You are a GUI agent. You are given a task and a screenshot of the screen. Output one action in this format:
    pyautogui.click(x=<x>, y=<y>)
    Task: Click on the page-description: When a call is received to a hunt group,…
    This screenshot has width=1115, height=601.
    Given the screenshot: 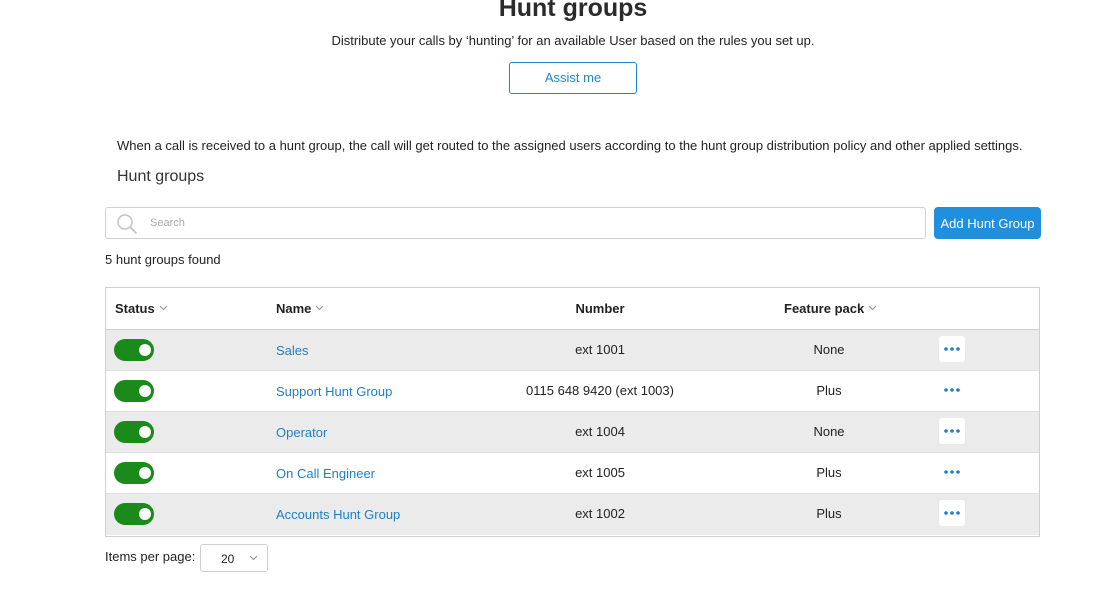 What is the action you would take?
    pyautogui.click(x=570, y=145)
    